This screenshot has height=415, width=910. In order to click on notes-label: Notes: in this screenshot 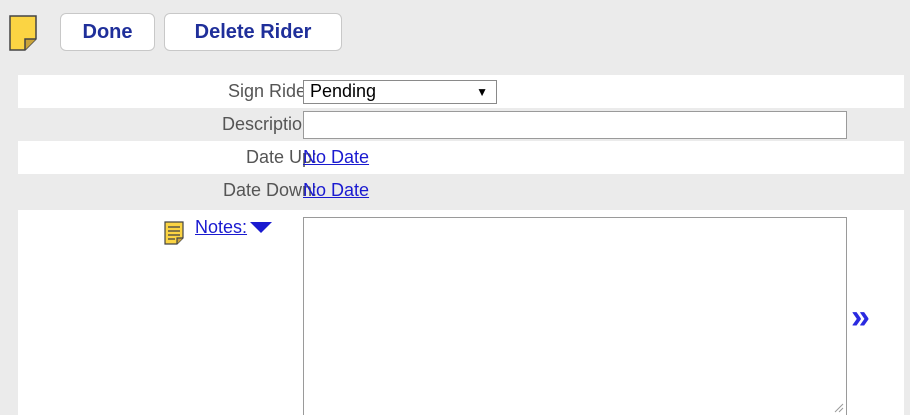, I will do `click(221, 227)`.